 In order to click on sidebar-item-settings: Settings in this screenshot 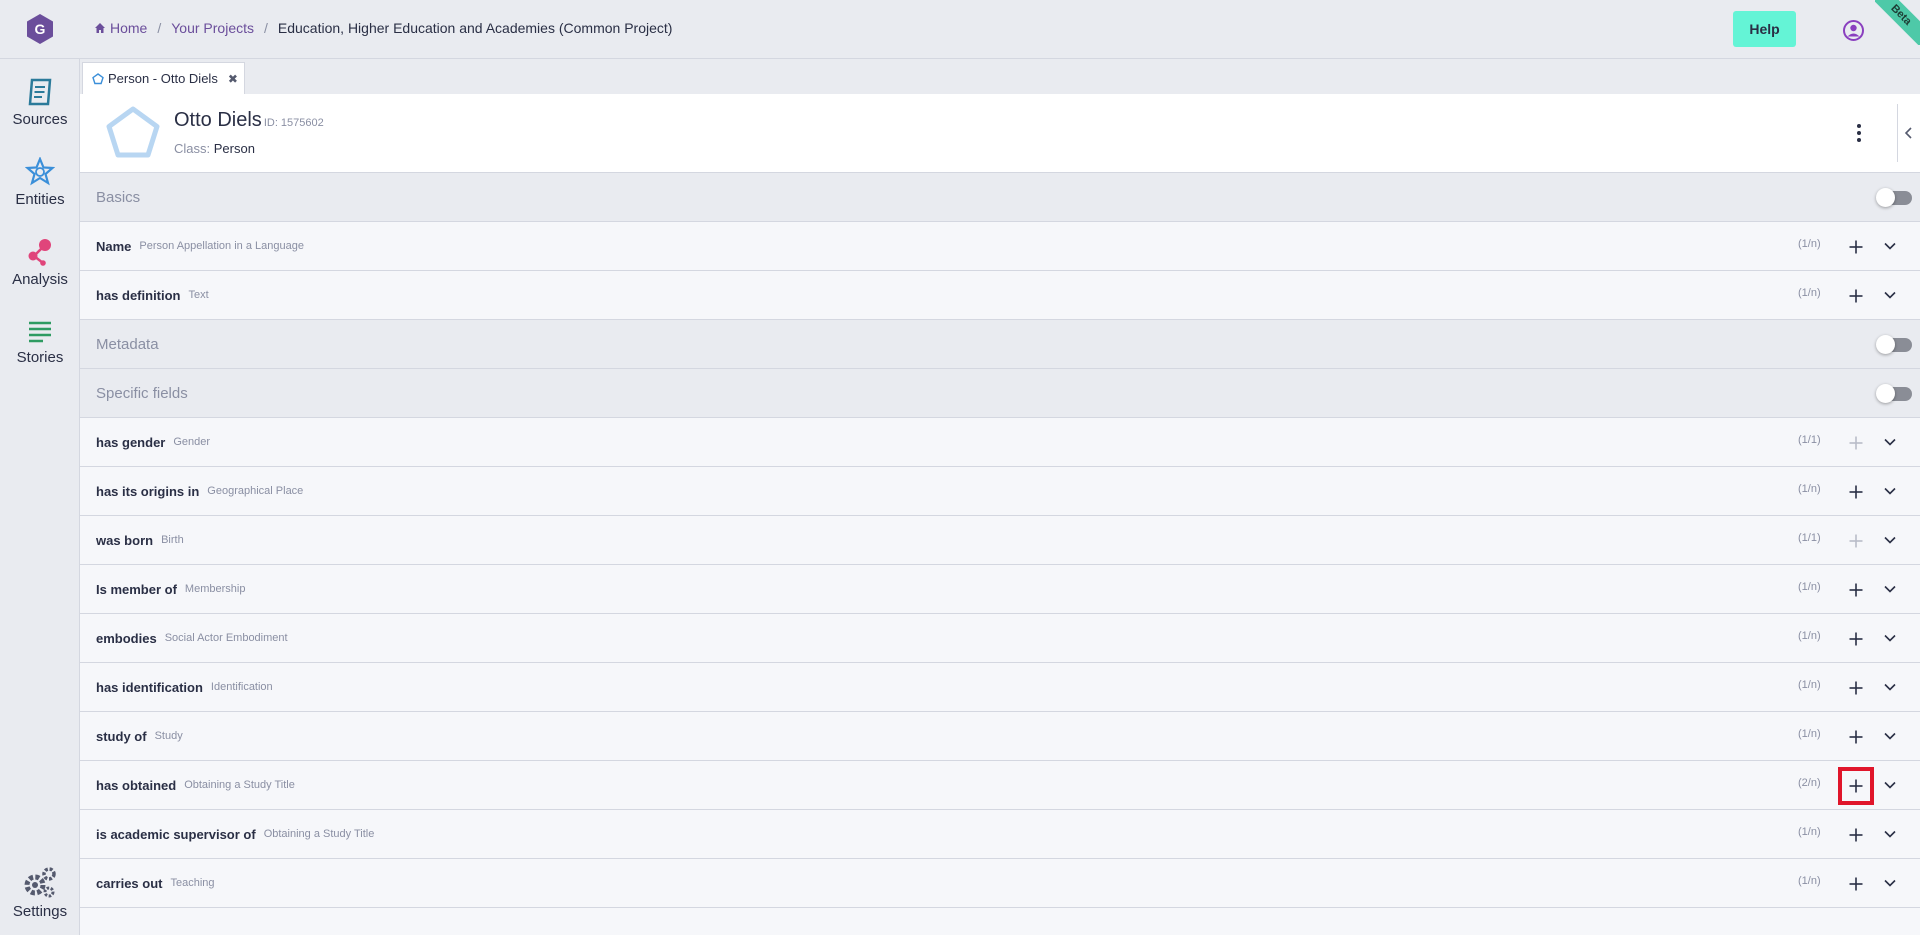, I will do `click(40, 892)`.